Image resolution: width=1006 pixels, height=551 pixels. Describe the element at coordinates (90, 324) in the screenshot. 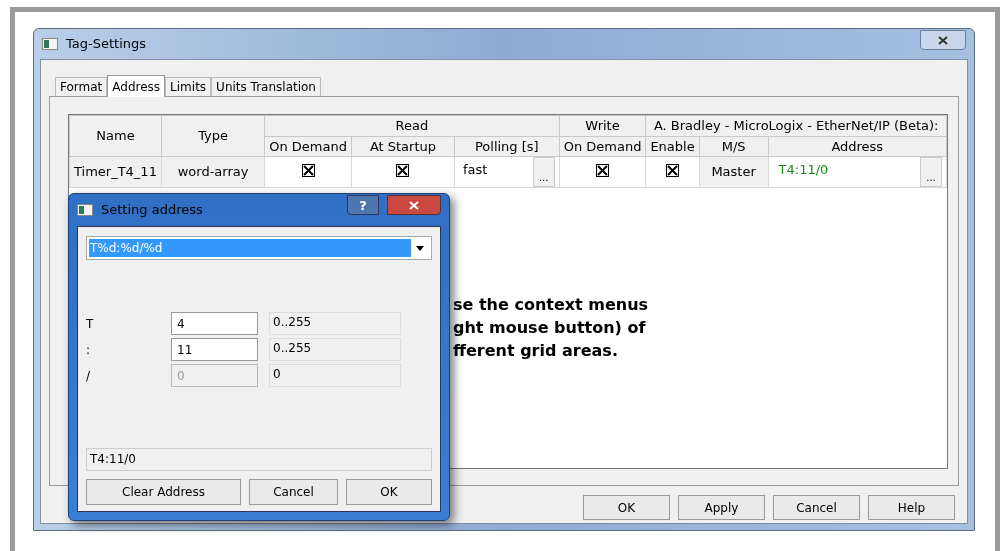

I see `field-label: T` at that location.